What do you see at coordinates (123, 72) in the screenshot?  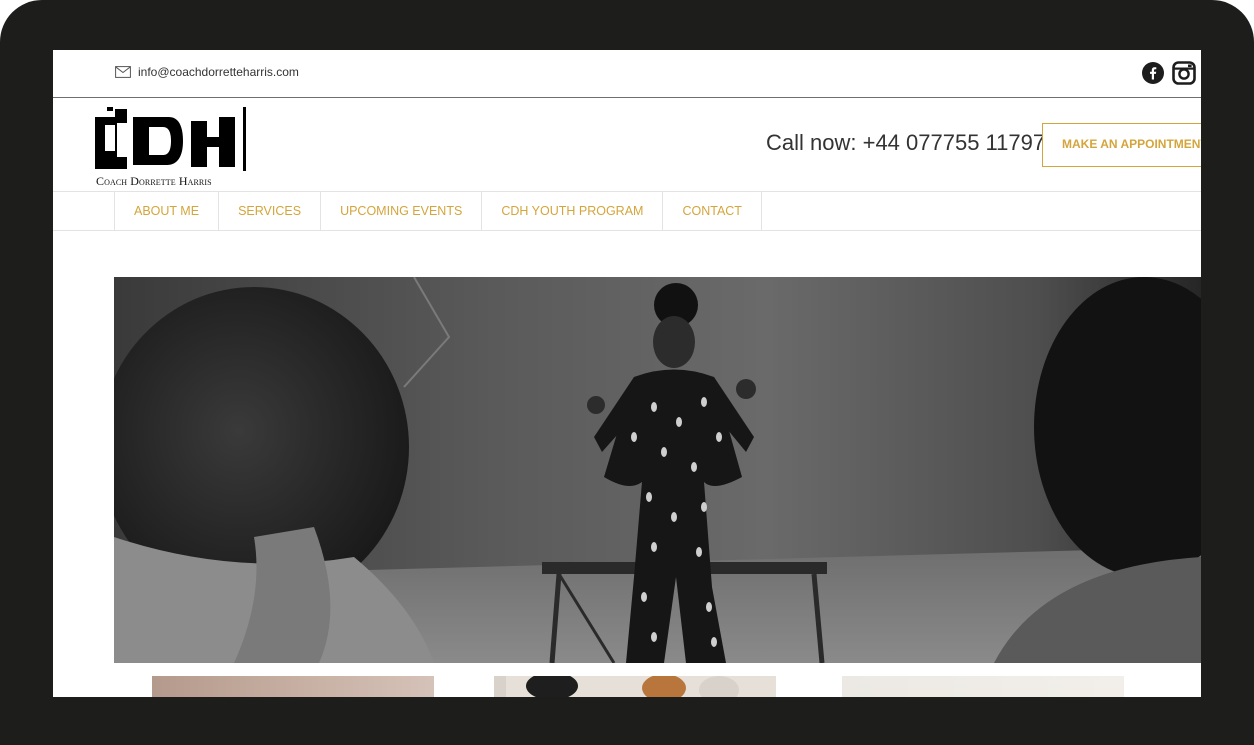 I see `mail-icon` at bounding box center [123, 72].